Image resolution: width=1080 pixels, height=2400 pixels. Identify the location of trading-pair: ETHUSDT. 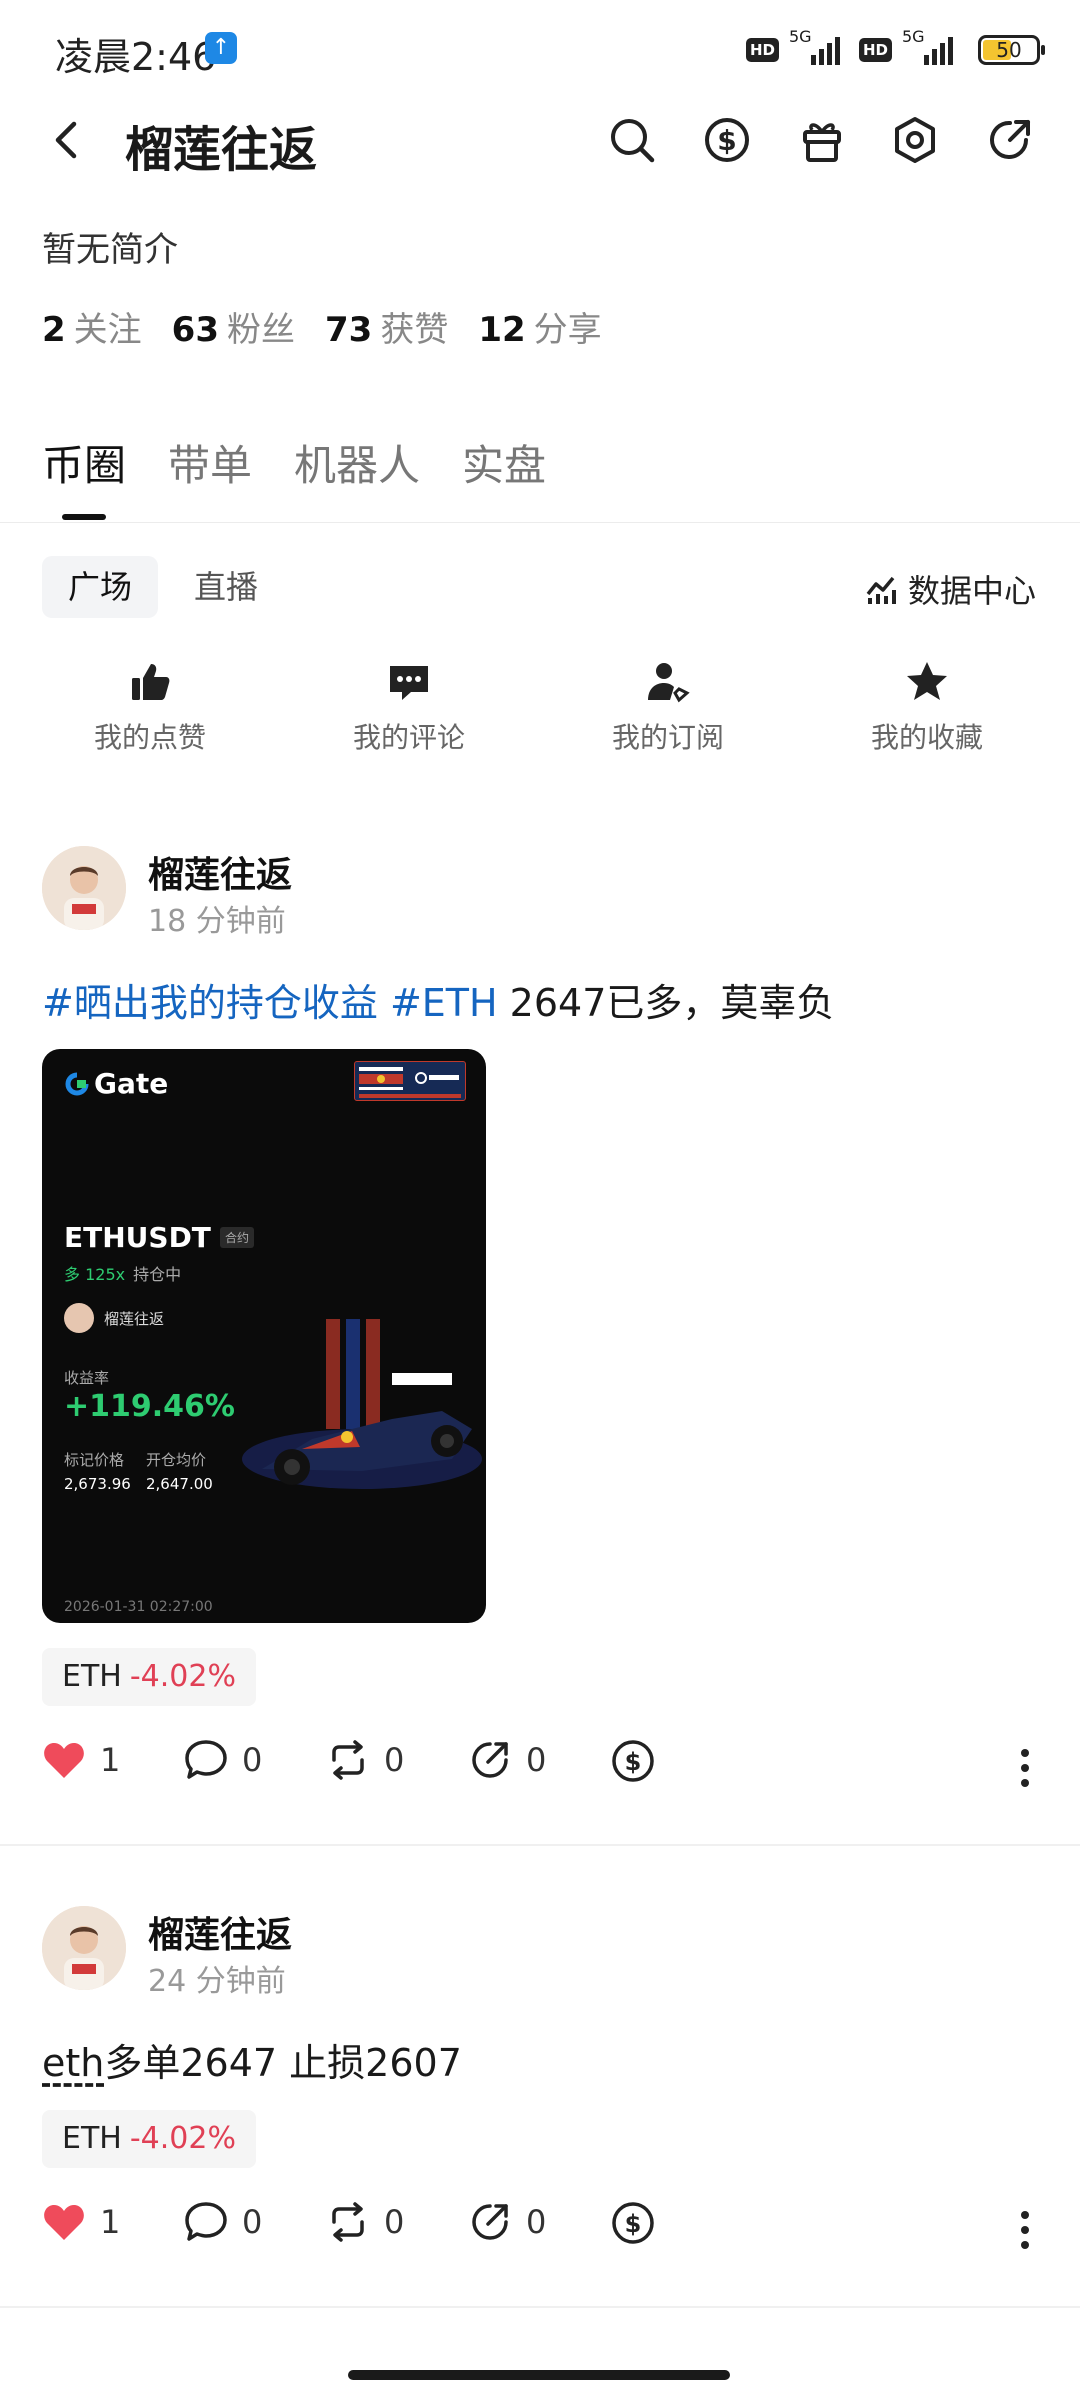
(137, 1237).